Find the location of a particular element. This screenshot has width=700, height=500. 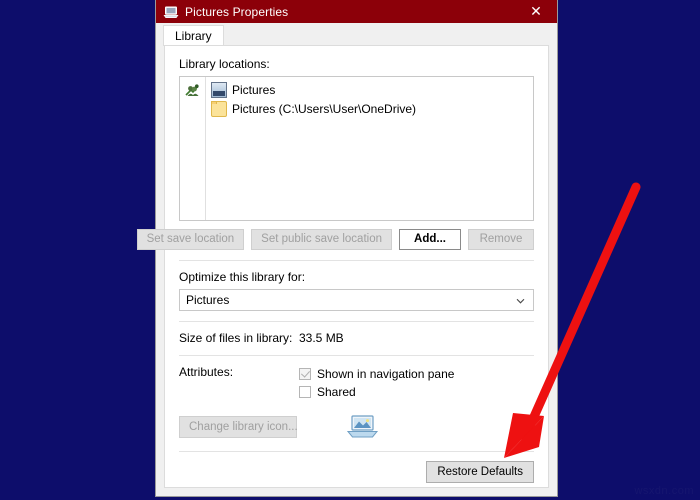

tab-library: Library is located at coordinates (193, 35).